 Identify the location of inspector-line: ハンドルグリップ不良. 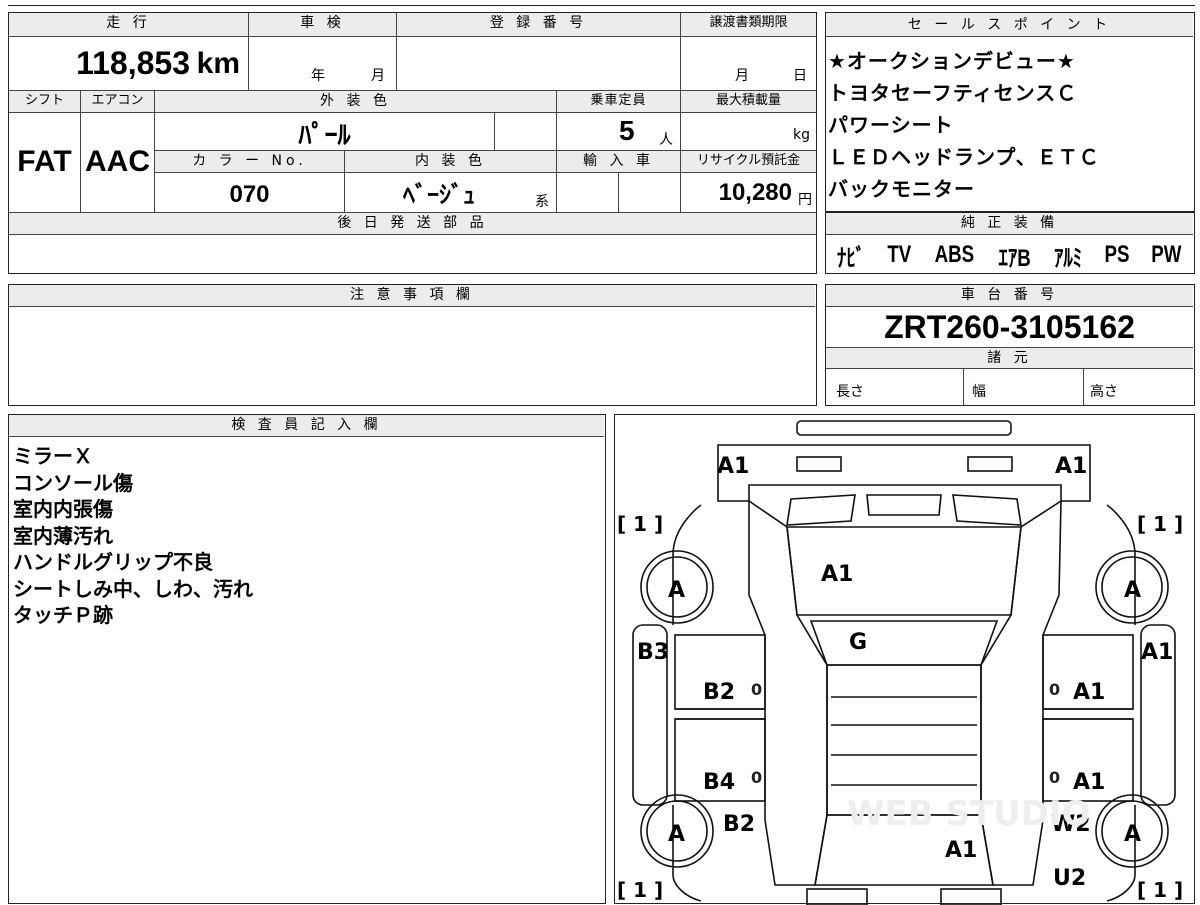
(113, 562).